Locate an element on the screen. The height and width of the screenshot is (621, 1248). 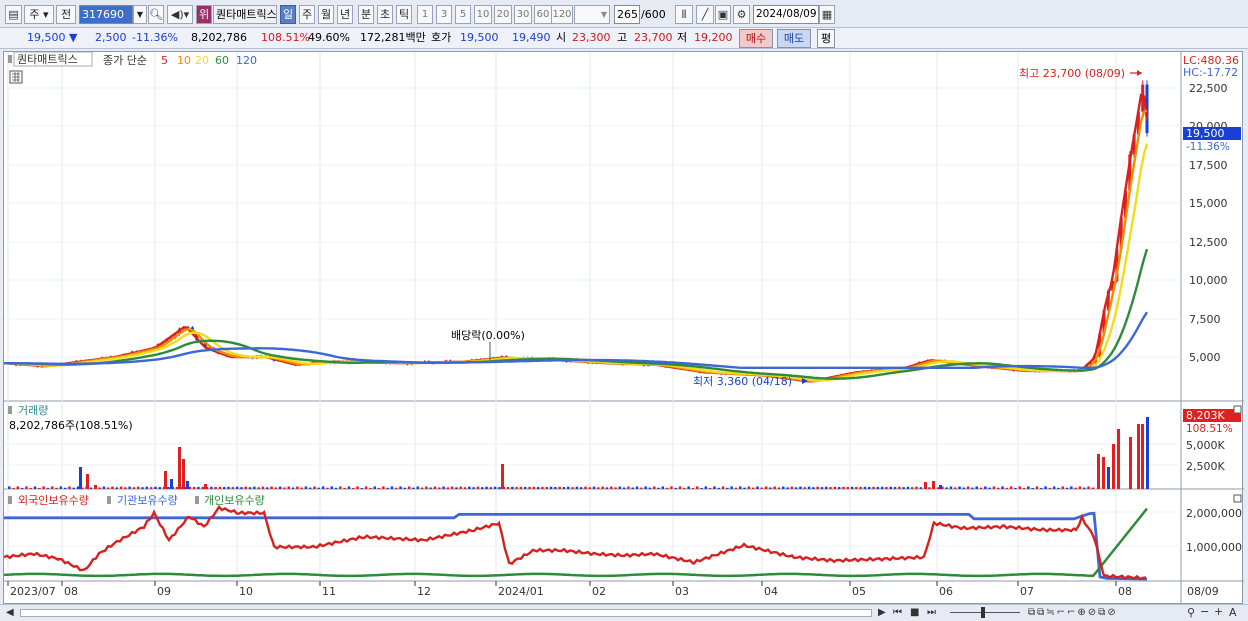
x-axis-label: 06 is located at coordinates (946, 591).